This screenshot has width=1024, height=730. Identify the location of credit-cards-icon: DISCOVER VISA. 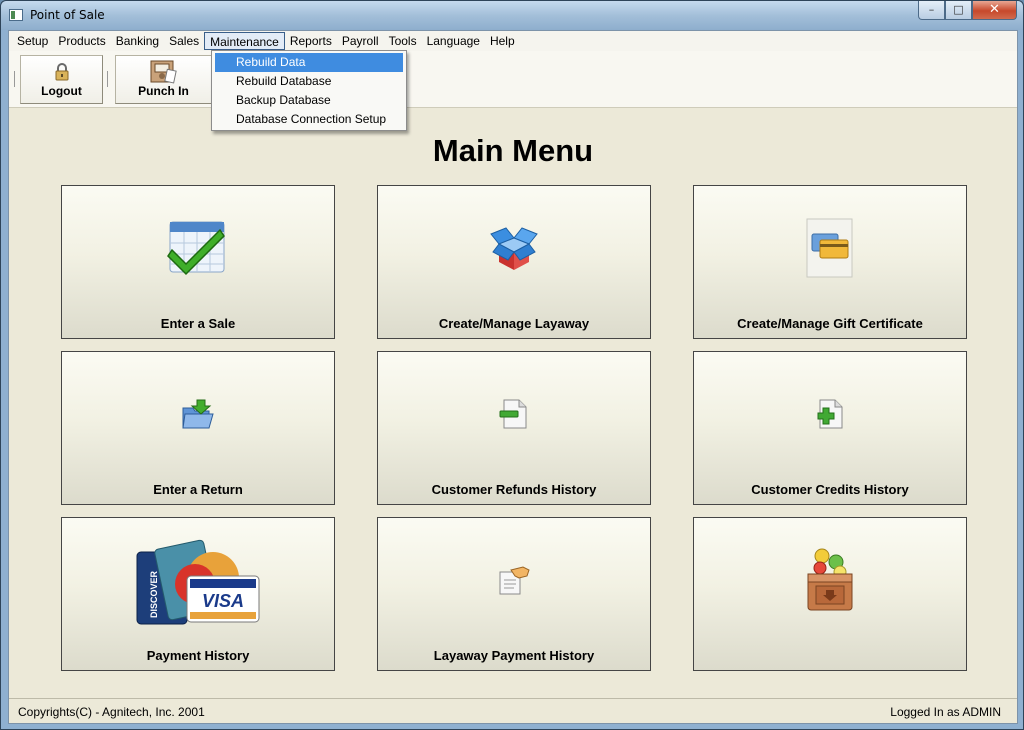
(198, 582).